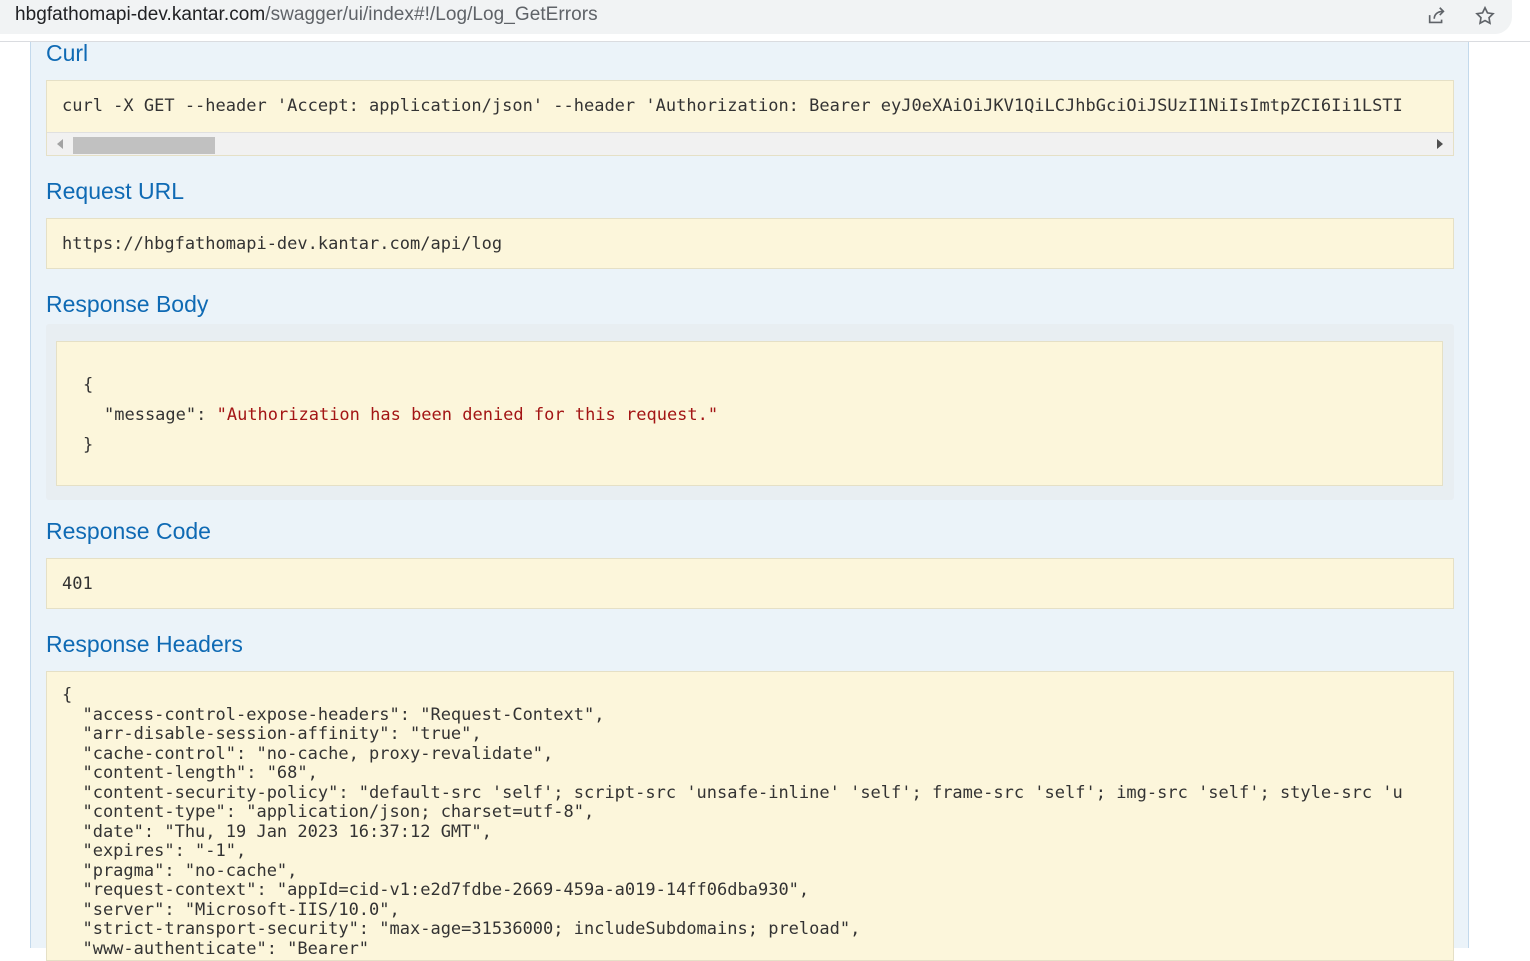 This screenshot has width=1530, height=961. Describe the element at coordinates (140, 14) in the screenshot. I see `url-host: hbgfathomapi-dev.kantar.com` at that location.